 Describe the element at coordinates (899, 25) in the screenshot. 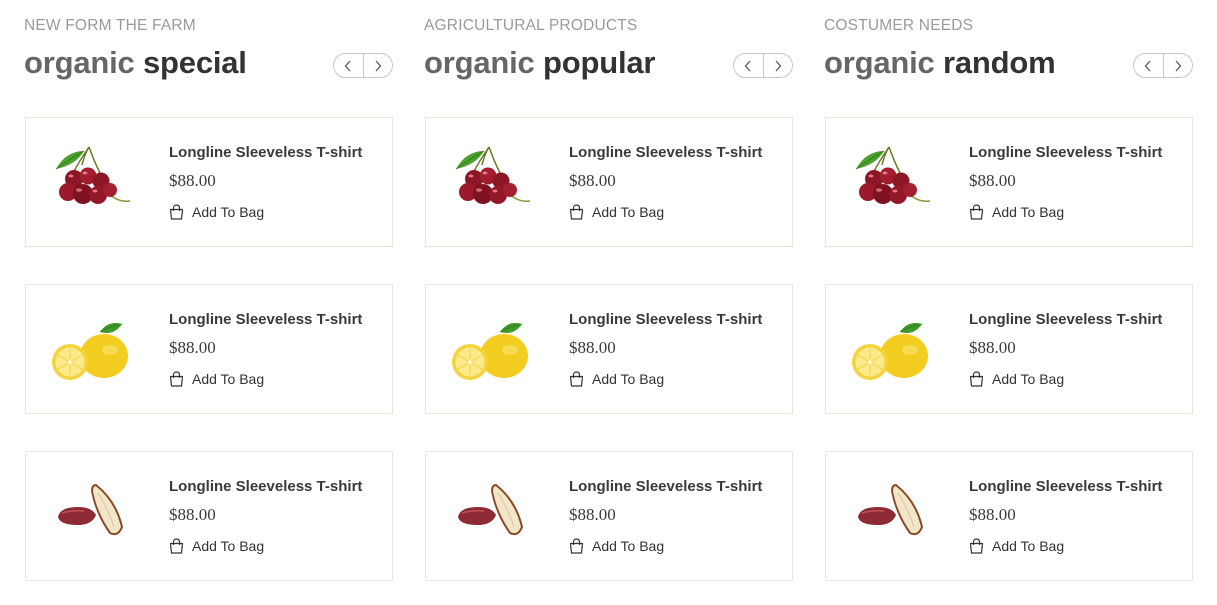

I see `section-subtitle: COSTUMER NEEDS` at that location.